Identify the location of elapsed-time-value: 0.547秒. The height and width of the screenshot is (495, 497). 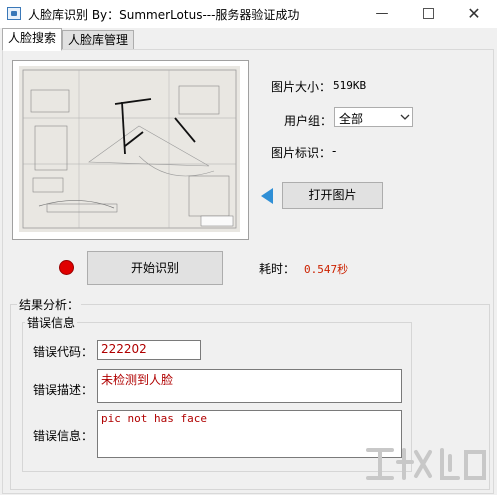
(326, 269).